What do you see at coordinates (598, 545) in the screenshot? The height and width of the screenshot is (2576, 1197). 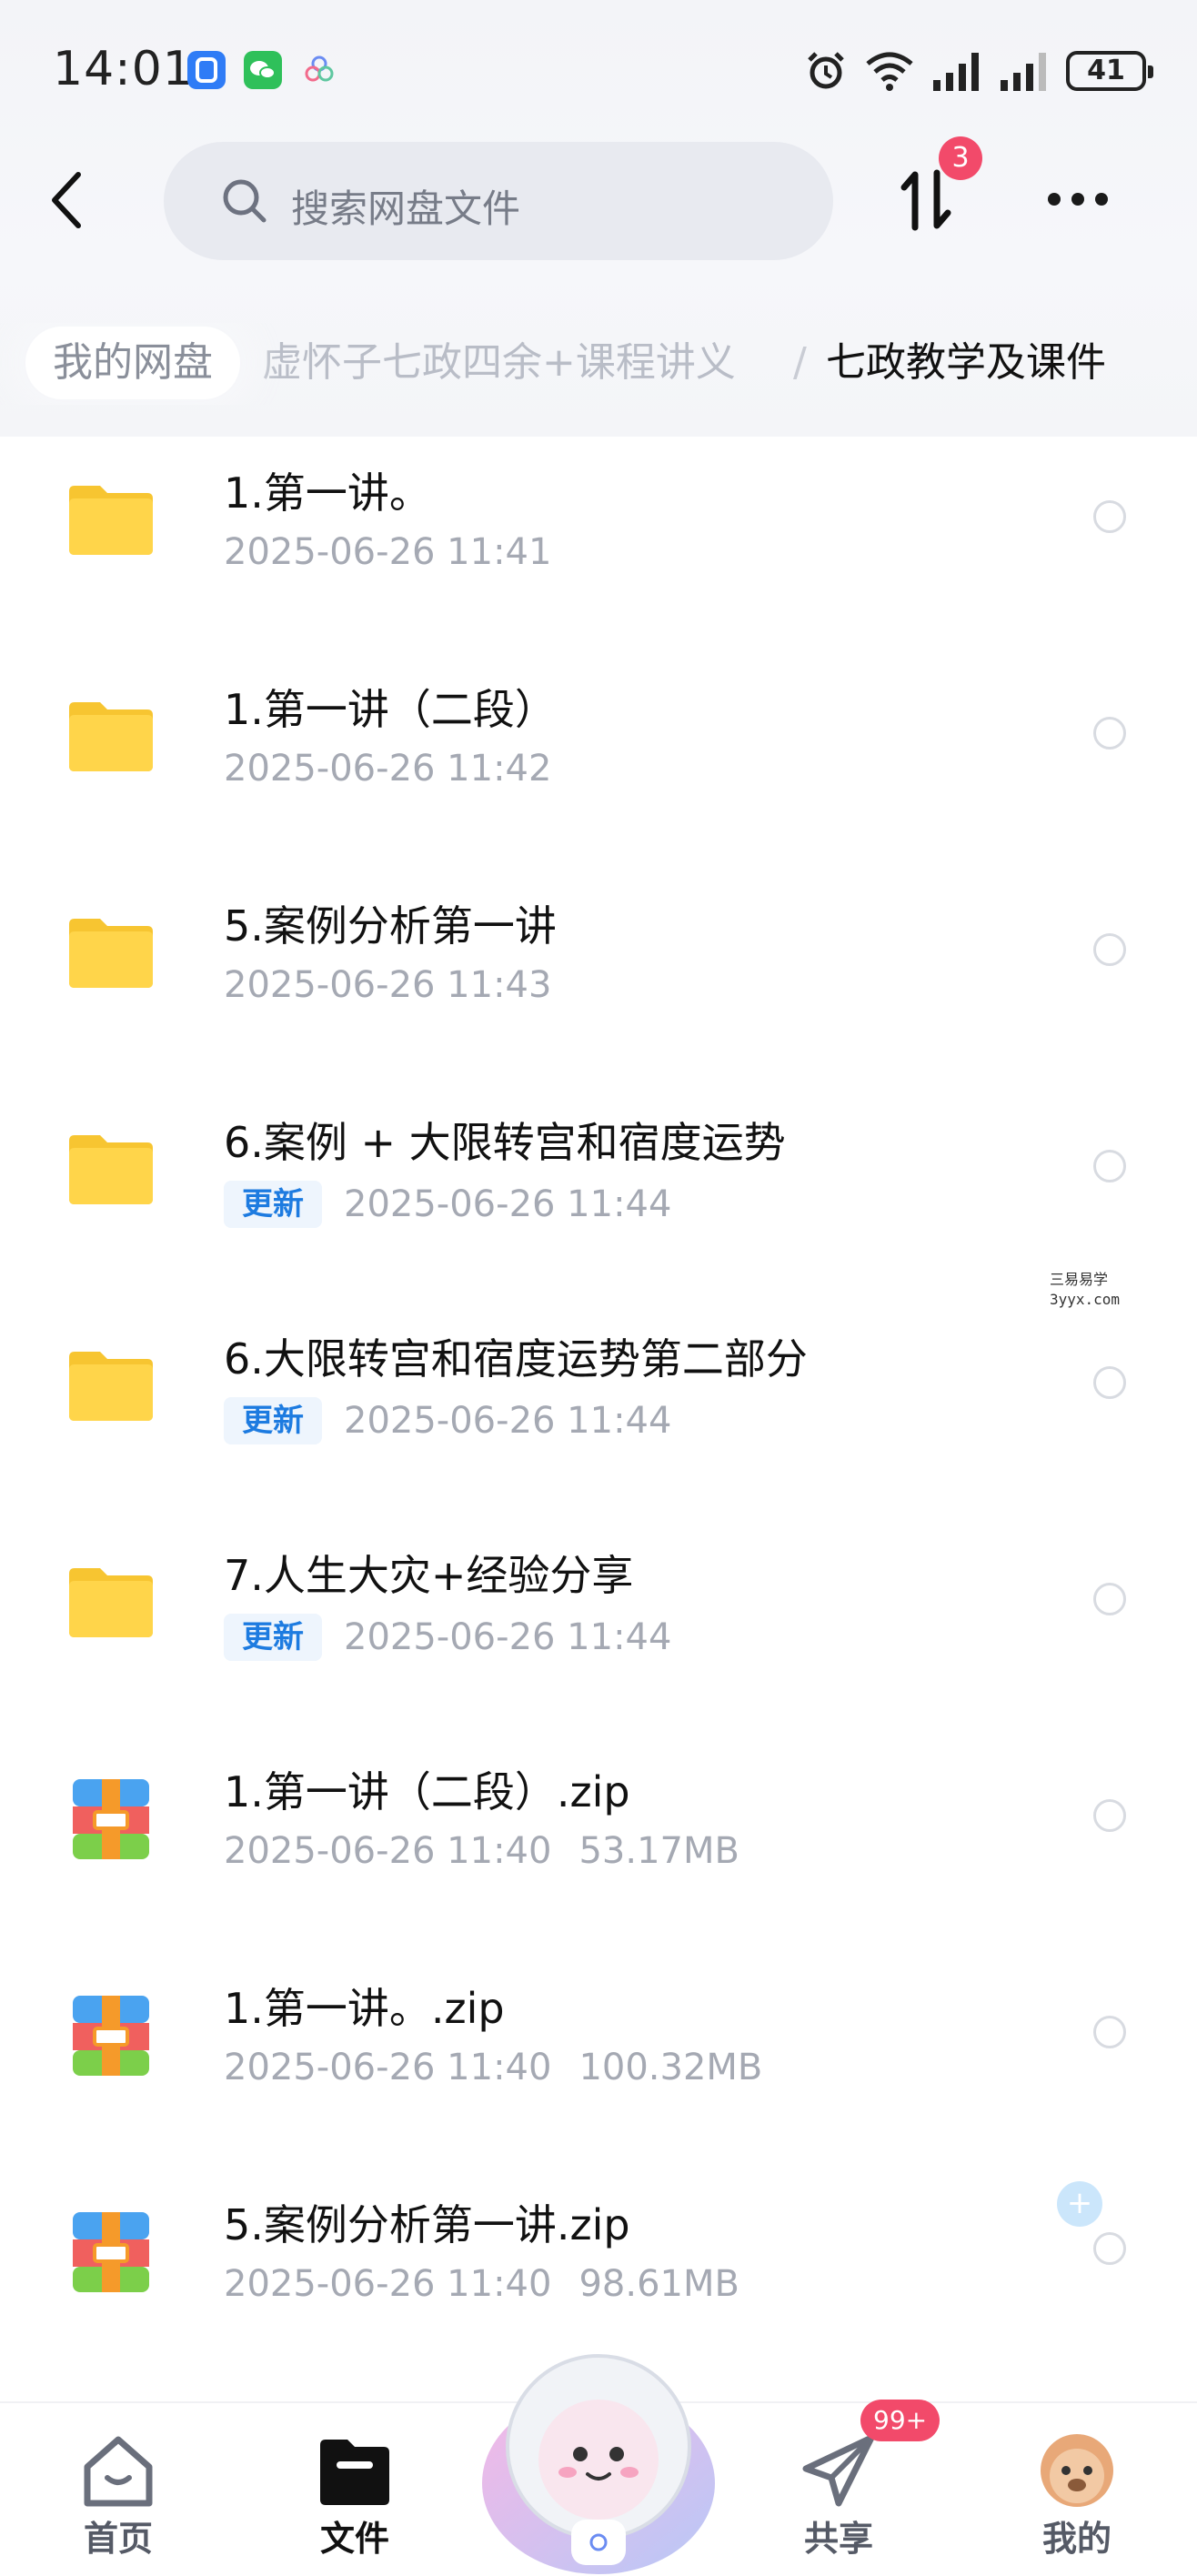 I see `file-row: 1.第一讲。 2025-06-26 11:41` at bounding box center [598, 545].